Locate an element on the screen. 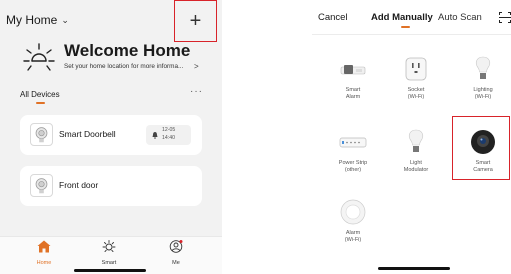 The image size is (511, 274). tab-me: Me is located at coordinates (176, 253).